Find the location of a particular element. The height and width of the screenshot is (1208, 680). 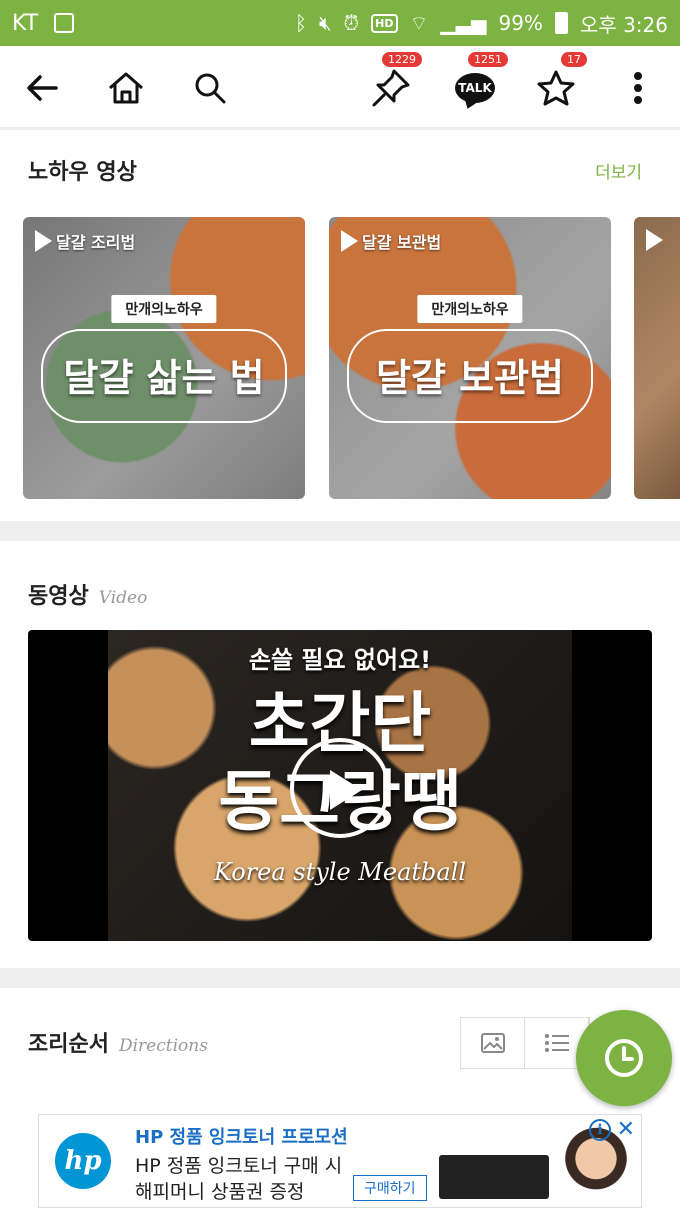

video-play-button is located at coordinates (340, 788).